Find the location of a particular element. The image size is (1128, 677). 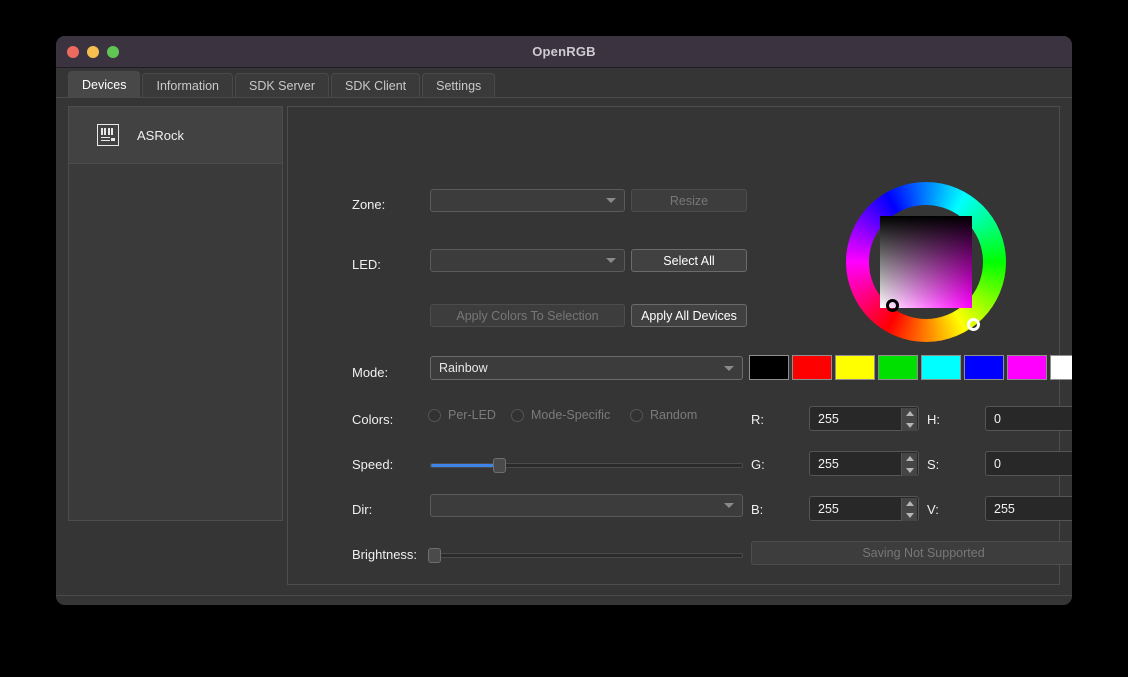

r-label: R: is located at coordinates (757, 419).